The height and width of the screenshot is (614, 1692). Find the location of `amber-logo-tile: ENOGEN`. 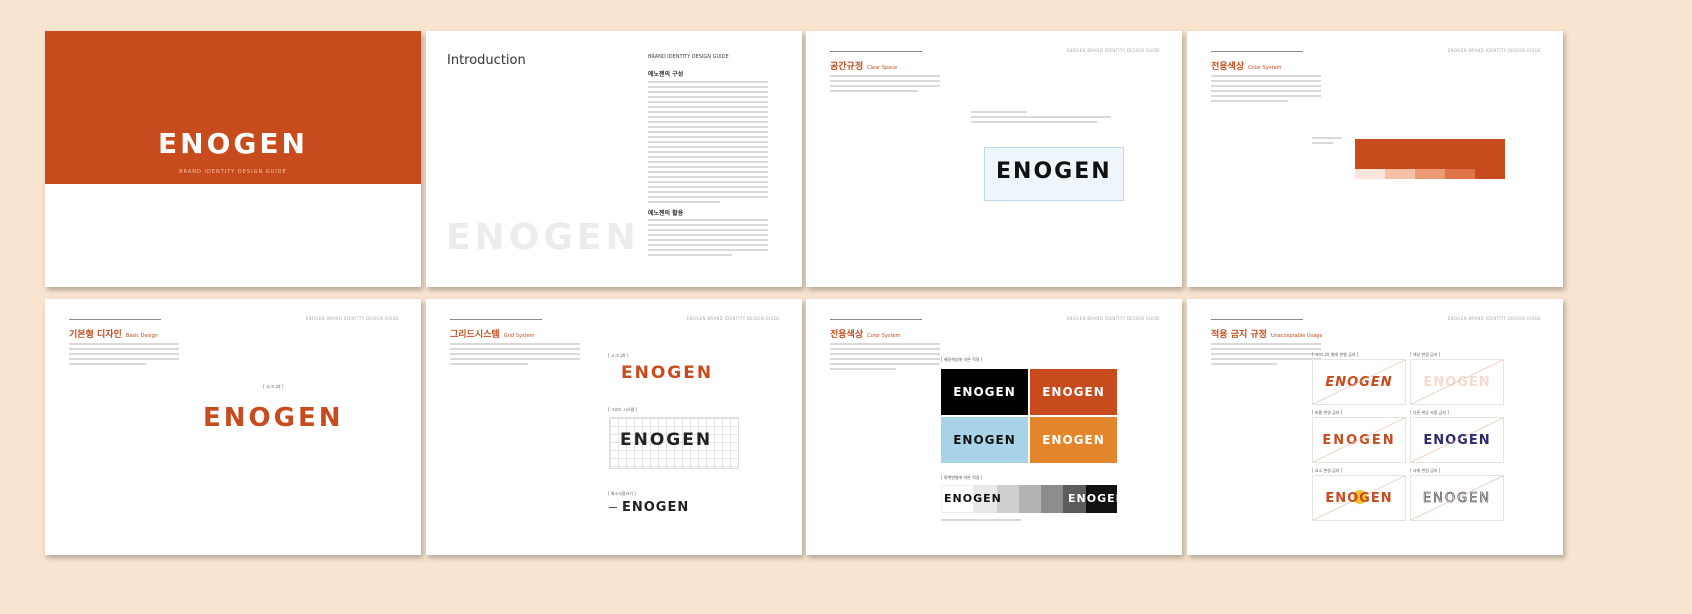

amber-logo-tile: ENOGEN is located at coordinates (1073, 440).